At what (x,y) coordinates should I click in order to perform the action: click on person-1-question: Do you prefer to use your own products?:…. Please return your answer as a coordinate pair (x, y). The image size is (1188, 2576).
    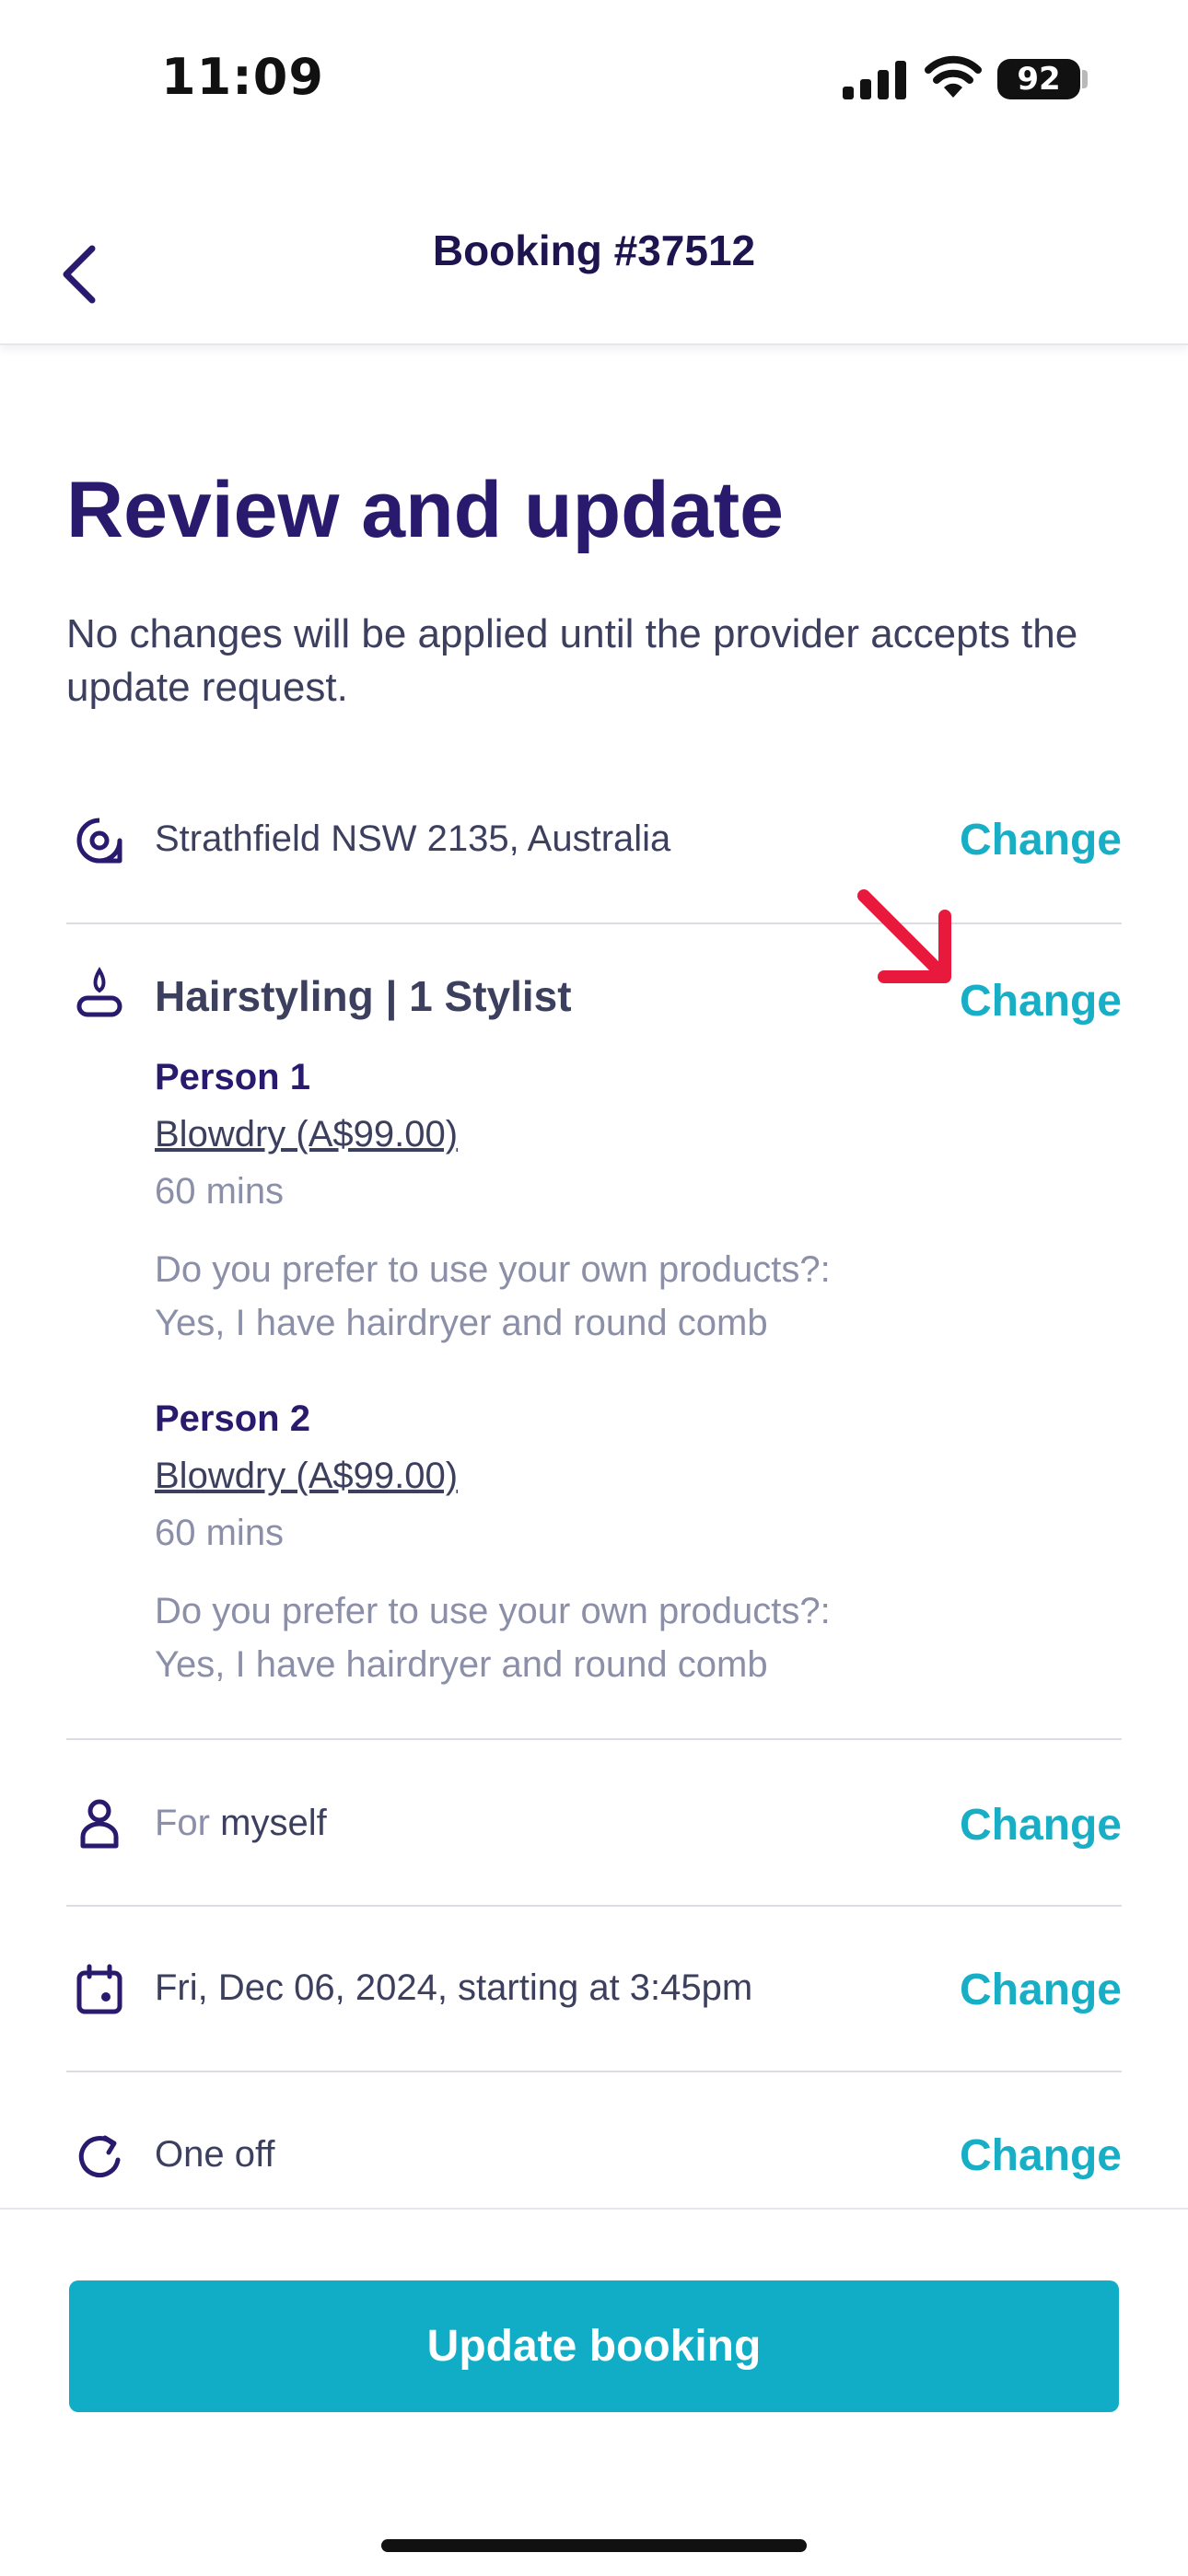
    Looking at the image, I should click on (615, 1296).